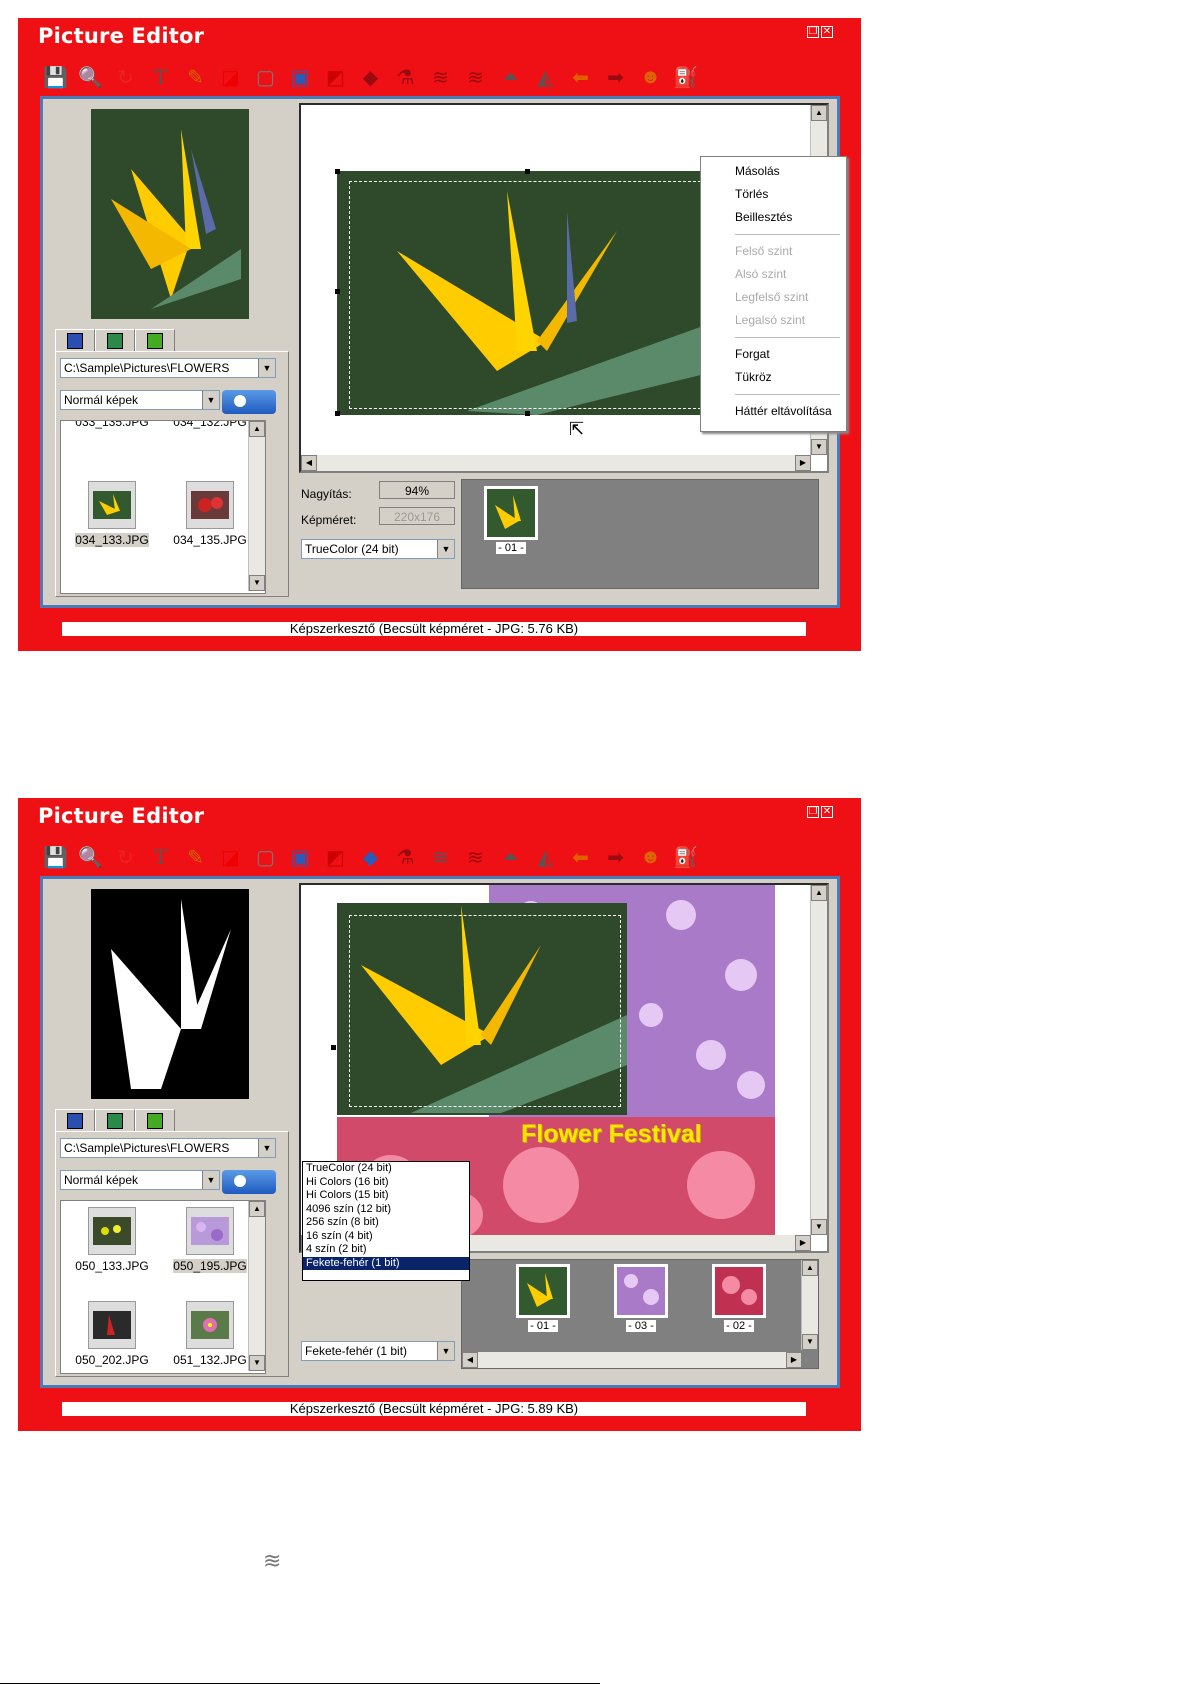 This screenshot has width=1191, height=1685. What do you see at coordinates (751, 194) in the screenshot?
I see `menu-item-delete: Törlés` at bounding box center [751, 194].